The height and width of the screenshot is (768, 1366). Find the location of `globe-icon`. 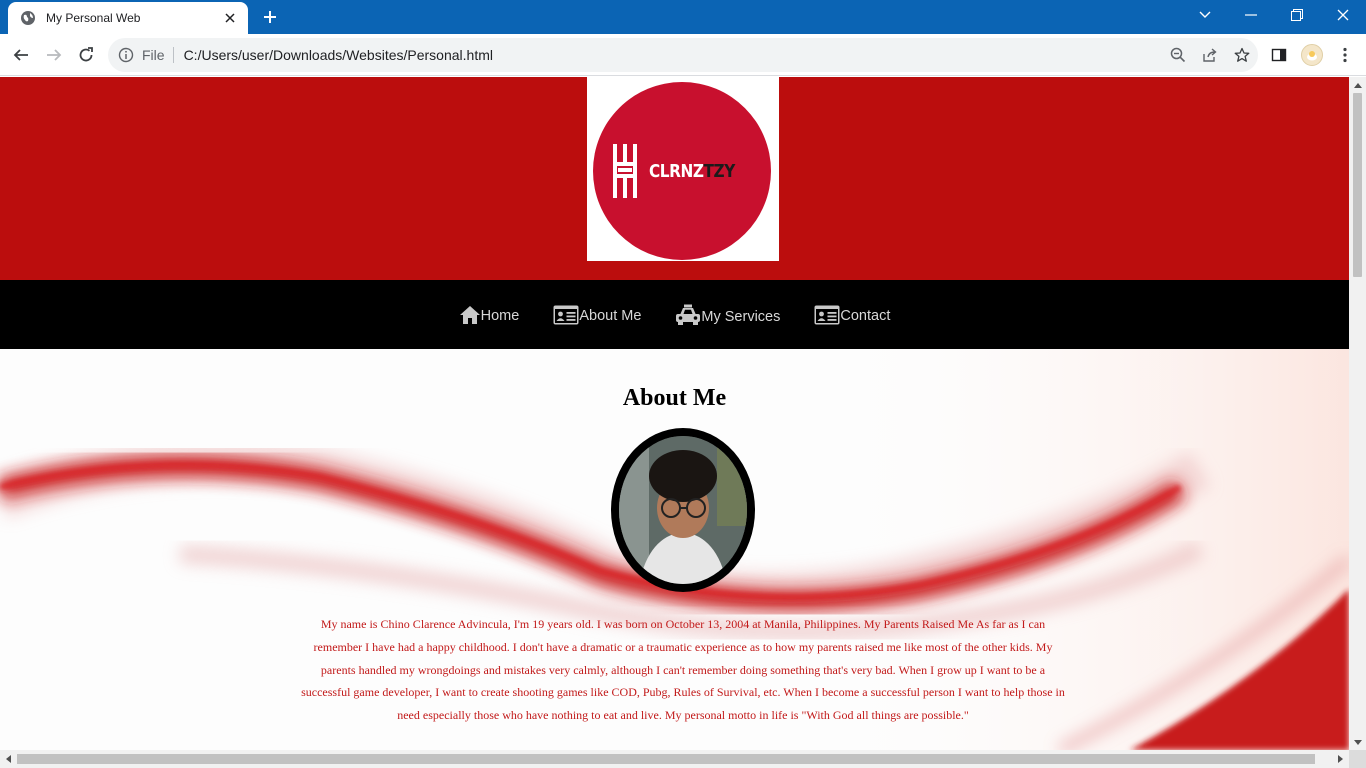

globe-icon is located at coordinates (28, 18).